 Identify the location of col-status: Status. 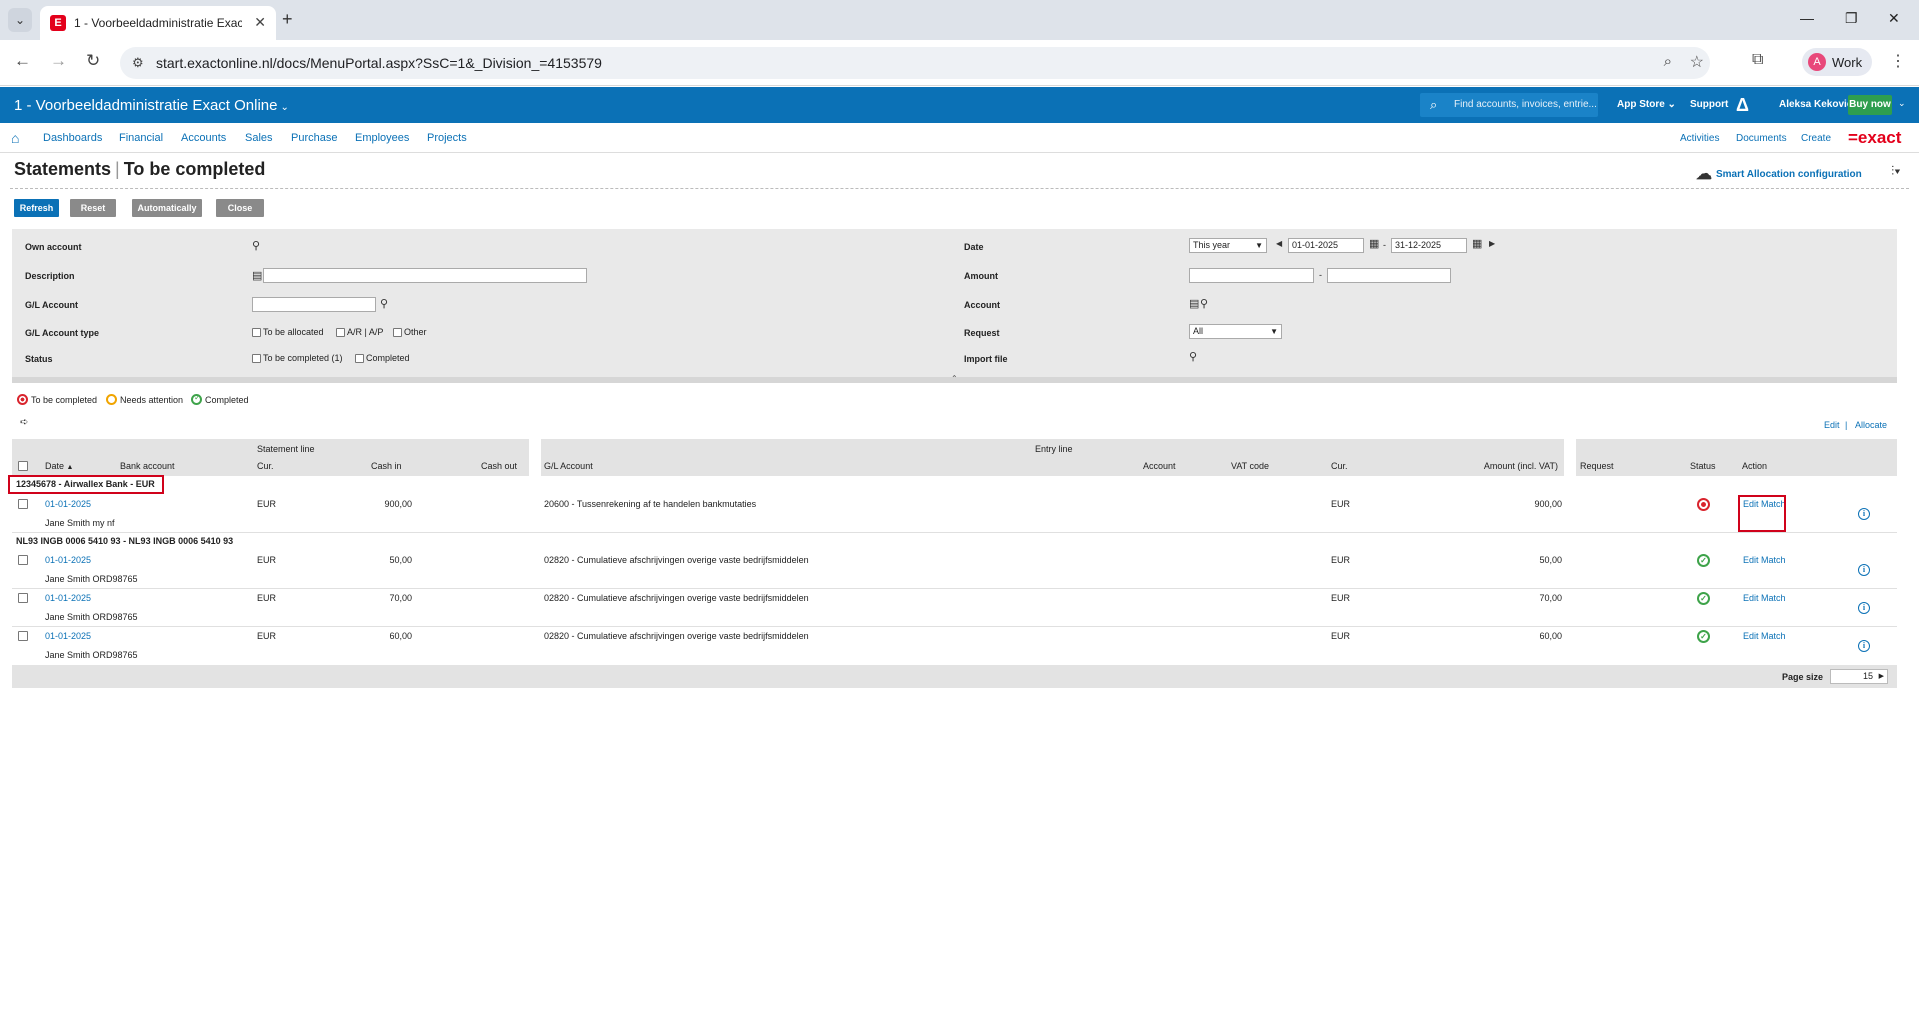
(1703, 466).